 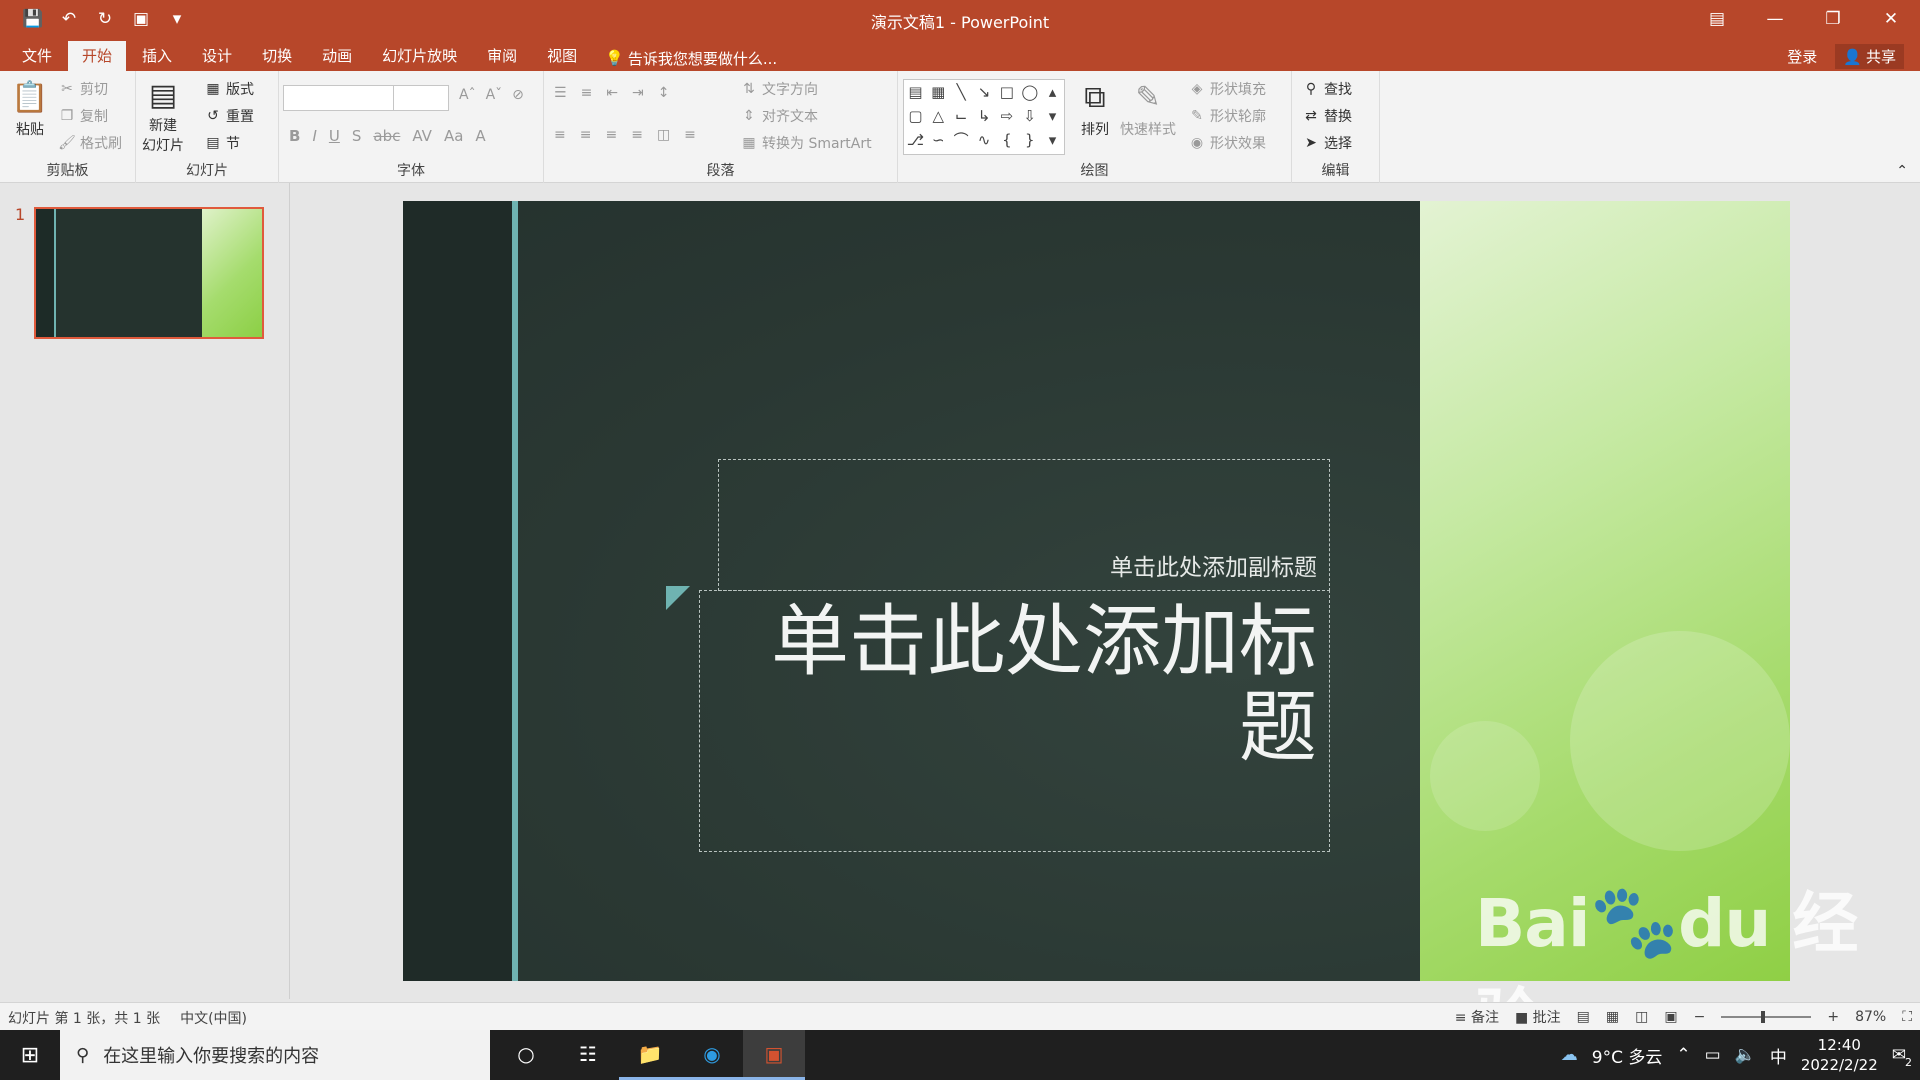 I want to click on cut-button: ✂ 剪切, so click(x=83, y=89).